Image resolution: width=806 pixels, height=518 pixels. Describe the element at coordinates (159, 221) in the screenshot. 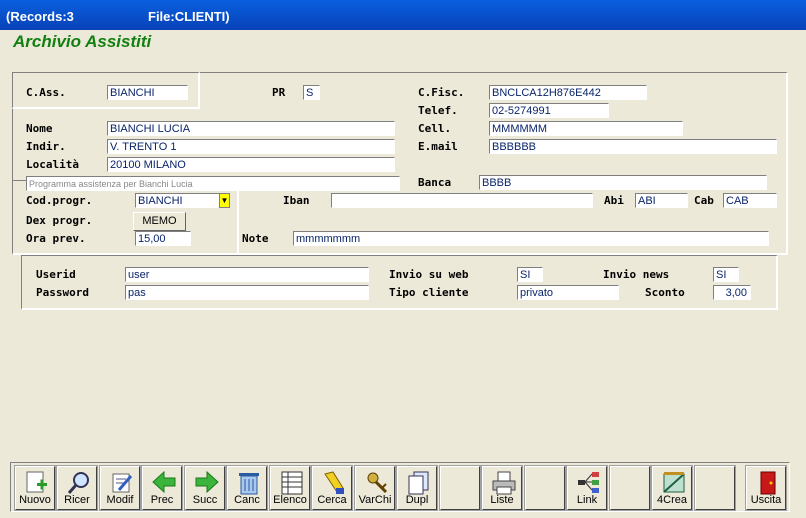

I see `memo-button: MEMO` at that location.